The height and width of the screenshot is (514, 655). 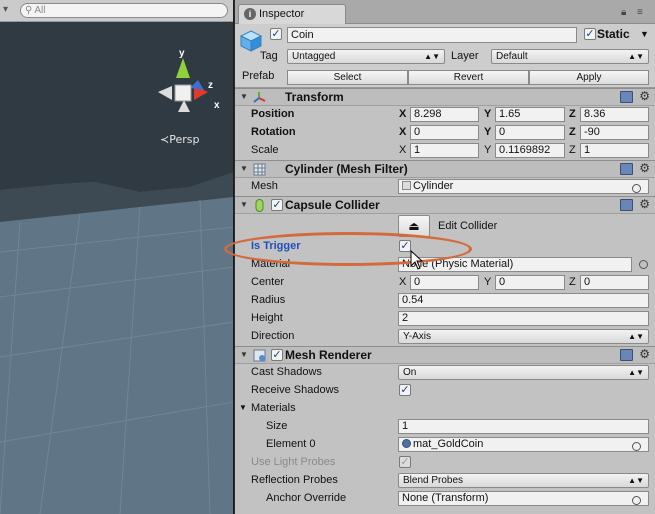 I want to click on edit-collider-button: ⏏, so click(x=414, y=226).